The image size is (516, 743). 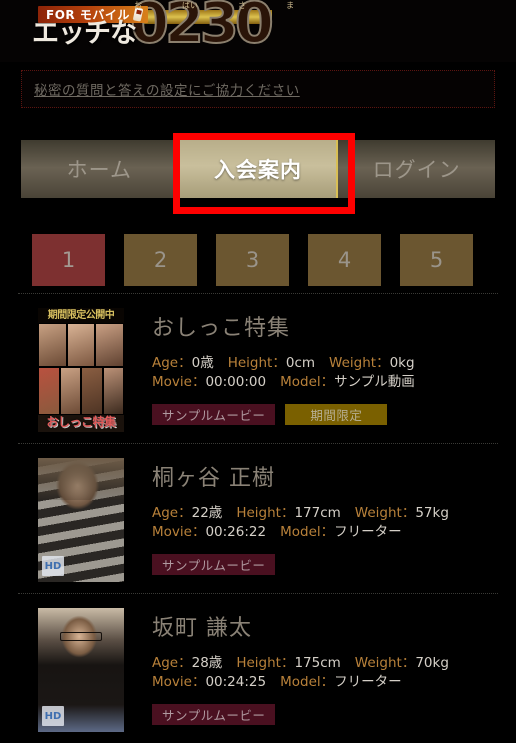 What do you see at coordinates (300, 363) in the screenshot?
I see `height-value: 0cm` at bounding box center [300, 363].